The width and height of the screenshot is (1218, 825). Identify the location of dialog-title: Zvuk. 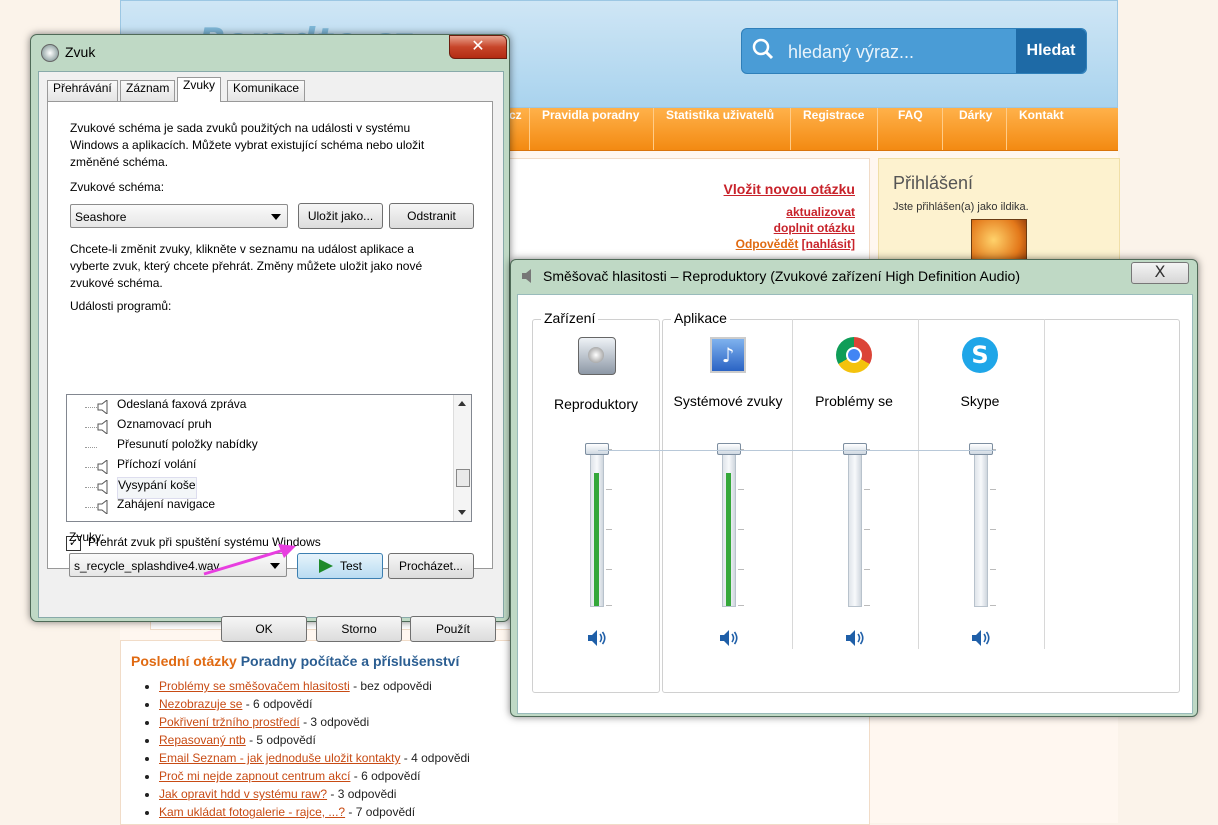
(80, 52).